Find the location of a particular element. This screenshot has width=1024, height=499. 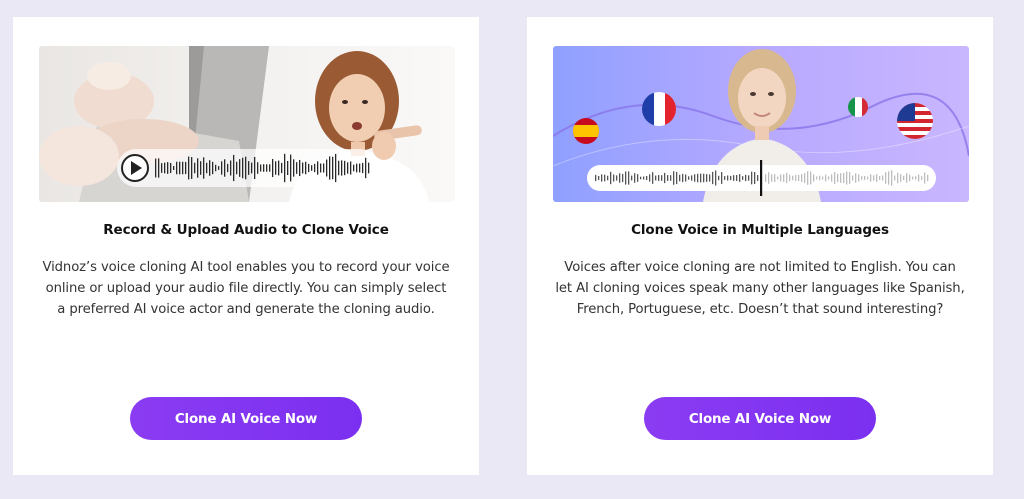

usa-flag-icon is located at coordinates (915, 121).